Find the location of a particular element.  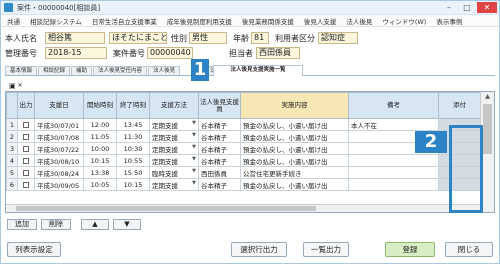

minimize-icon: – is located at coordinates (449, 7).